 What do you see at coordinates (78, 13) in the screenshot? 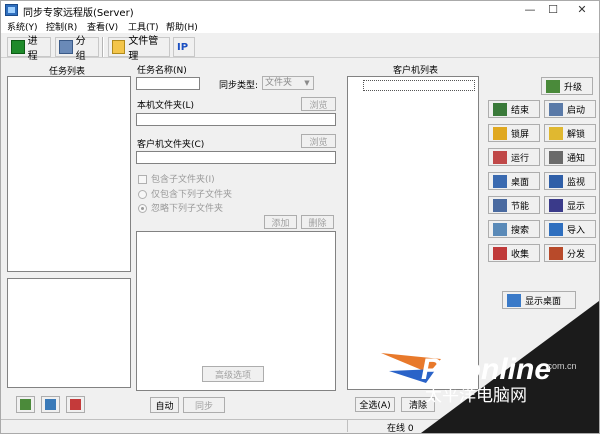
I see `window-title: 同步专家远程版(Server)` at bounding box center [78, 13].